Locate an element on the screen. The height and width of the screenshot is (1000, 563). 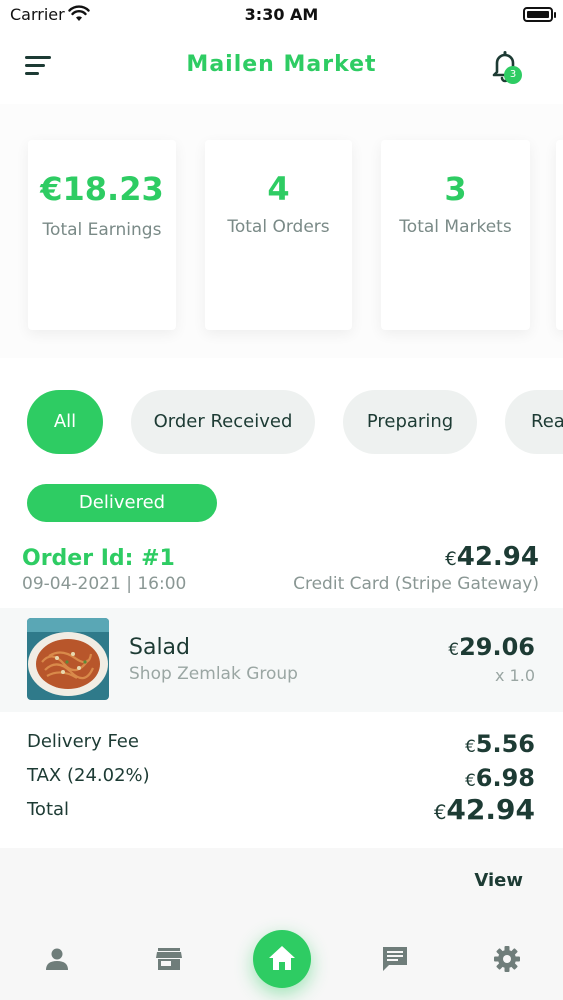
stat-value: 4 is located at coordinates (278, 189).